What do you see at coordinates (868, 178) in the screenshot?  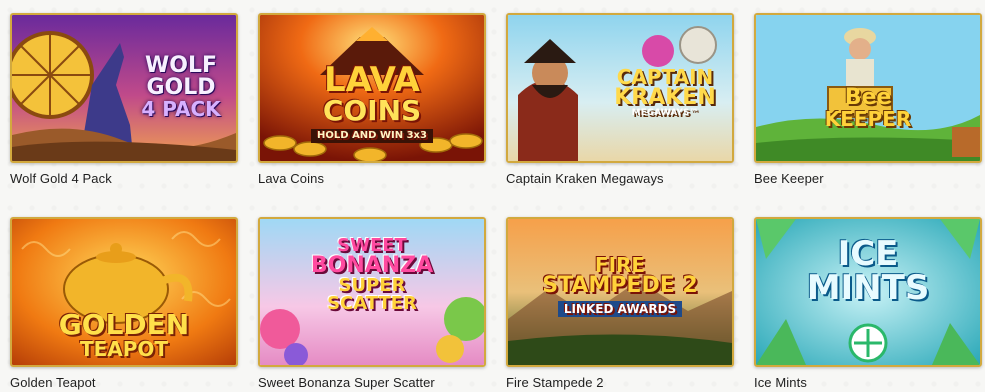 I see `game-title: Bee Keeper` at bounding box center [868, 178].